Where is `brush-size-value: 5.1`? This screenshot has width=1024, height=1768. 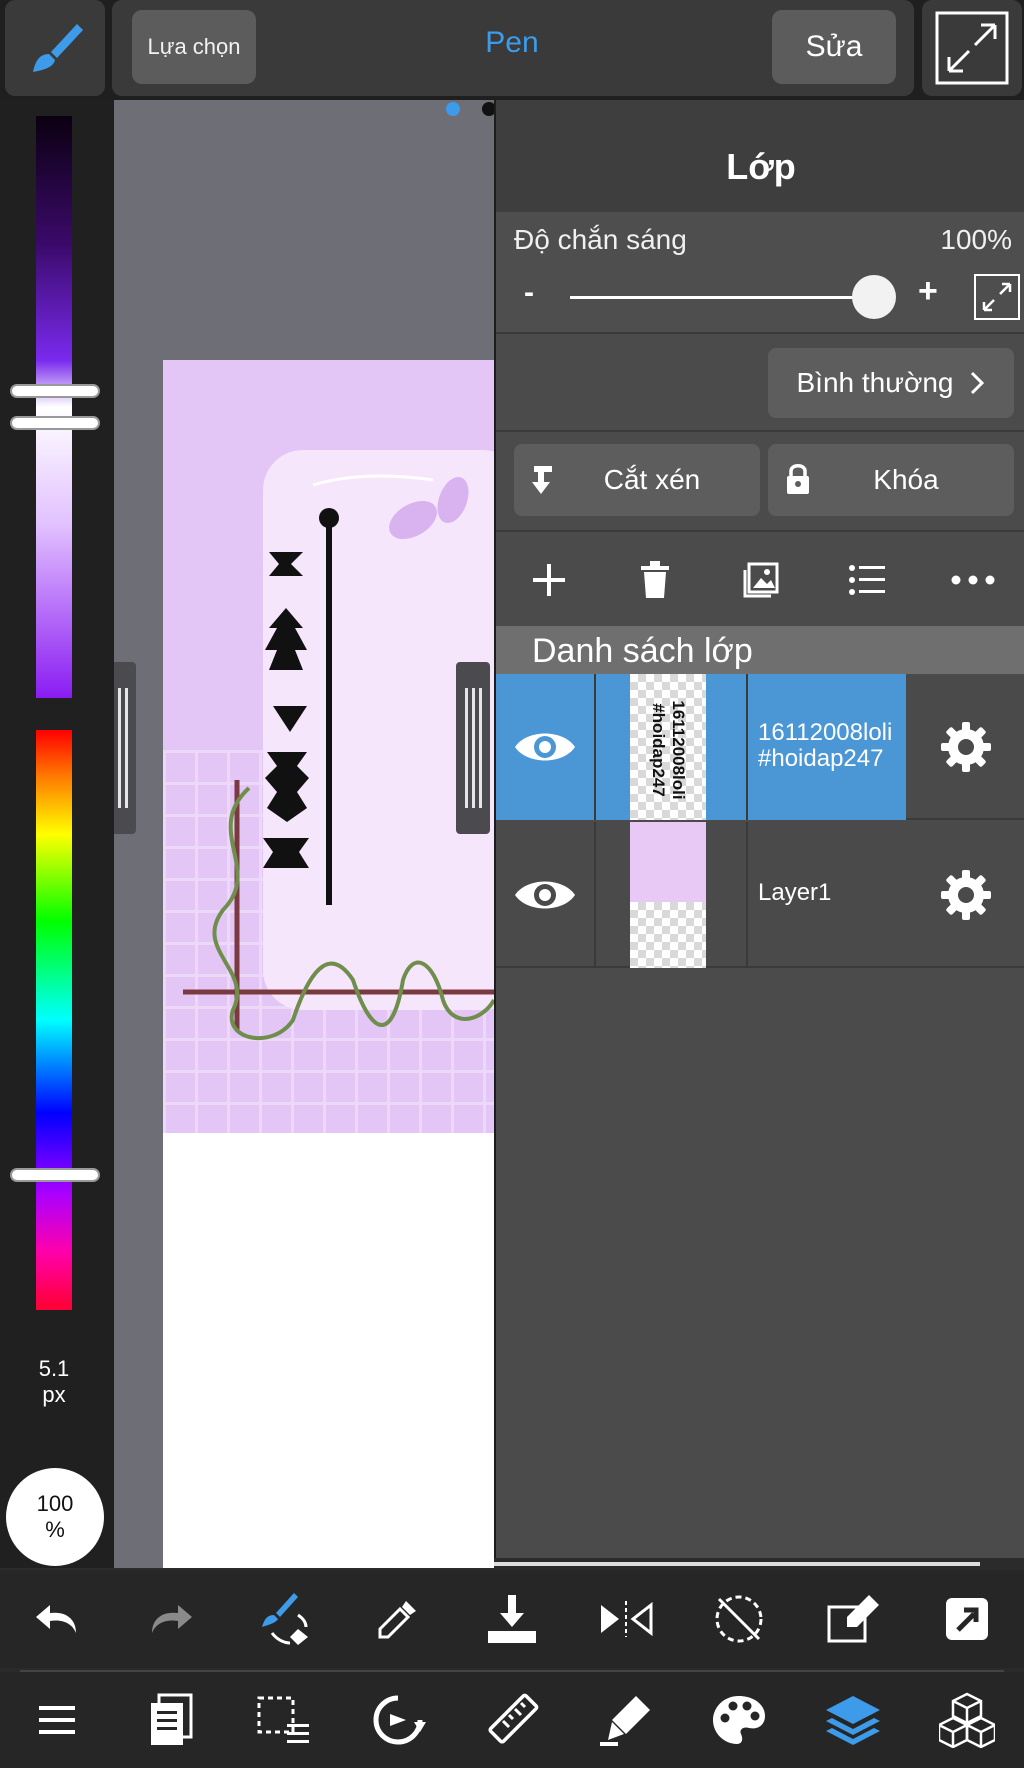 brush-size-value: 5.1 is located at coordinates (54, 1368).